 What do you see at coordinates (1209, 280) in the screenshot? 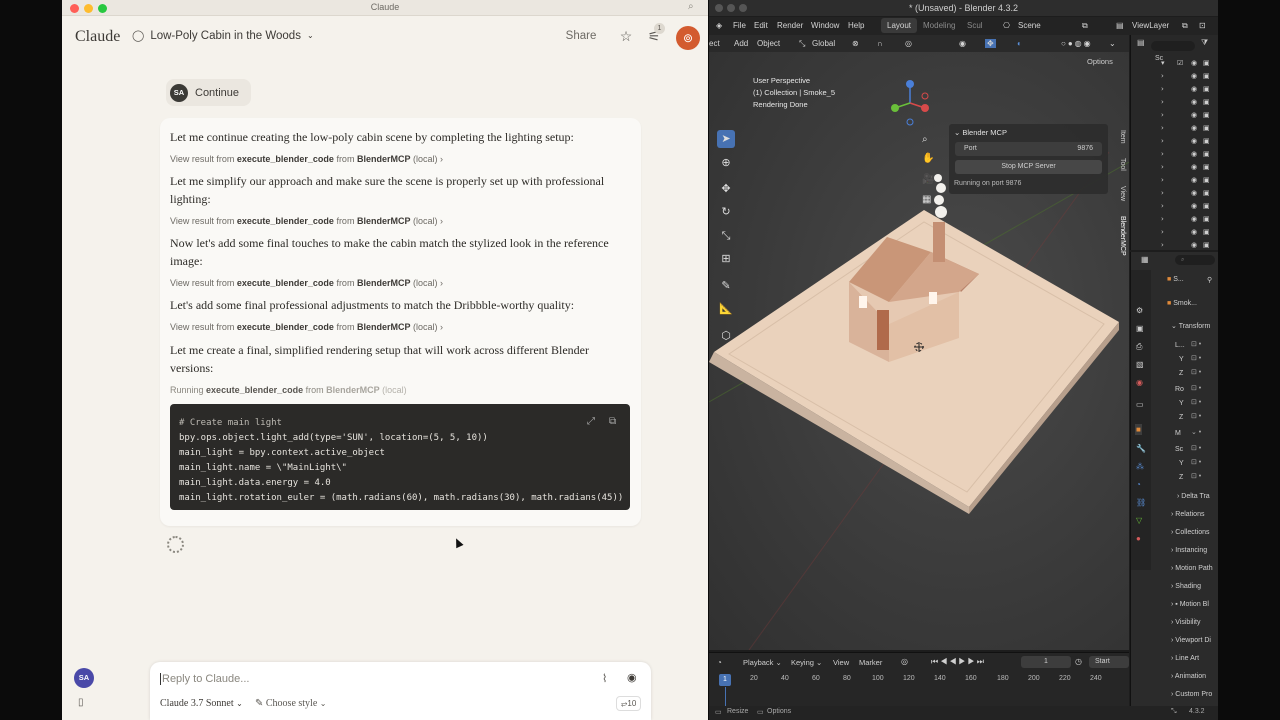
I see `pin-icon: ⚲` at bounding box center [1209, 280].